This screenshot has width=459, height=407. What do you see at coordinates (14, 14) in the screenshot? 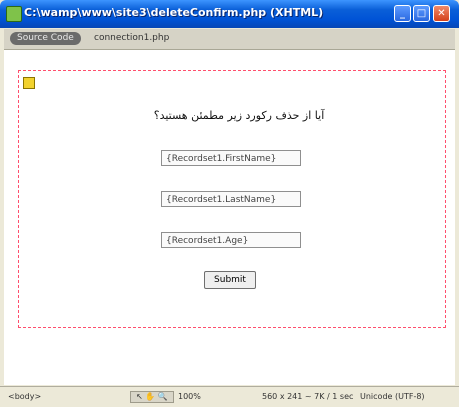
I see `dreamweaver-icon` at bounding box center [14, 14].